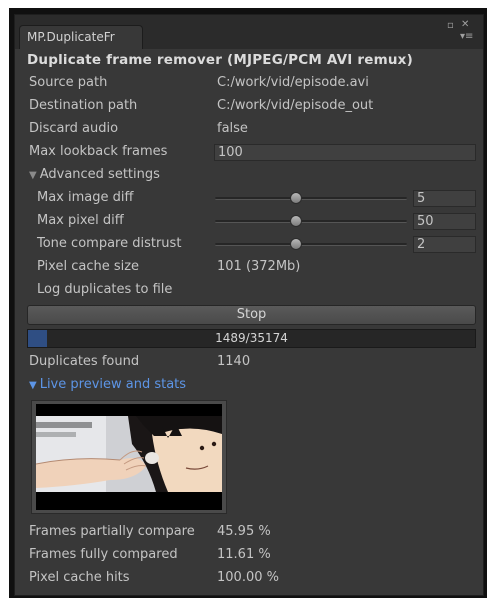 The width and height of the screenshot is (496, 603). Describe the element at coordinates (68, 82) in the screenshot. I see `source-path-label: Source path` at that location.